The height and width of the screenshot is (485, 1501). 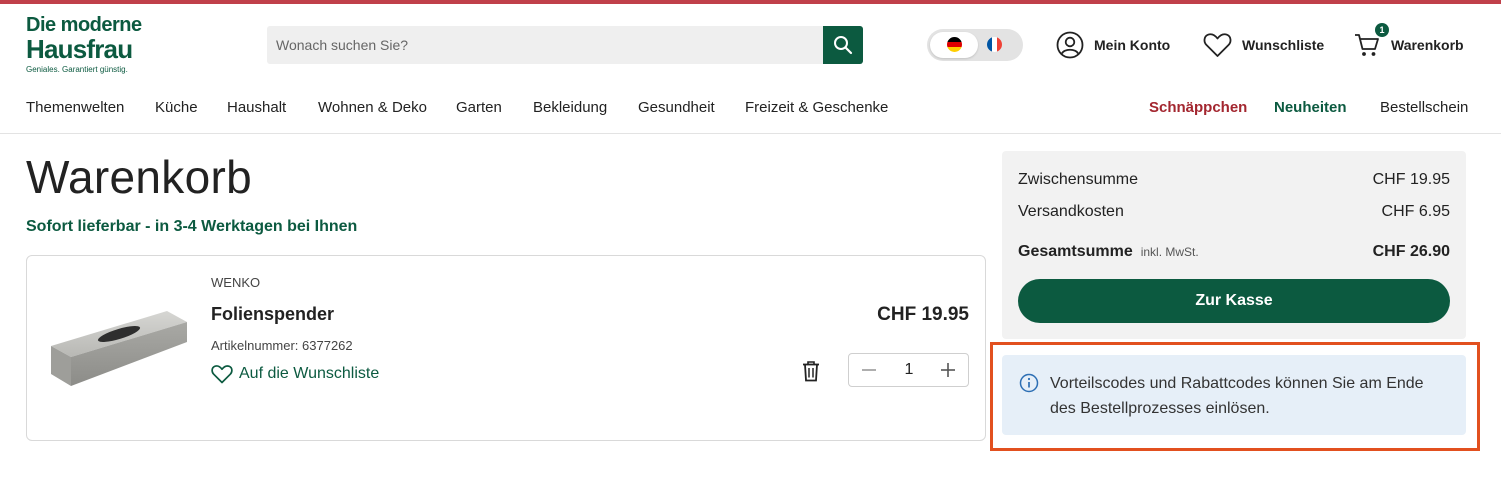 What do you see at coordinates (479, 107) in the screenshot?
I see `nav-item-garten: Garten` at bounding box center [479, 107].